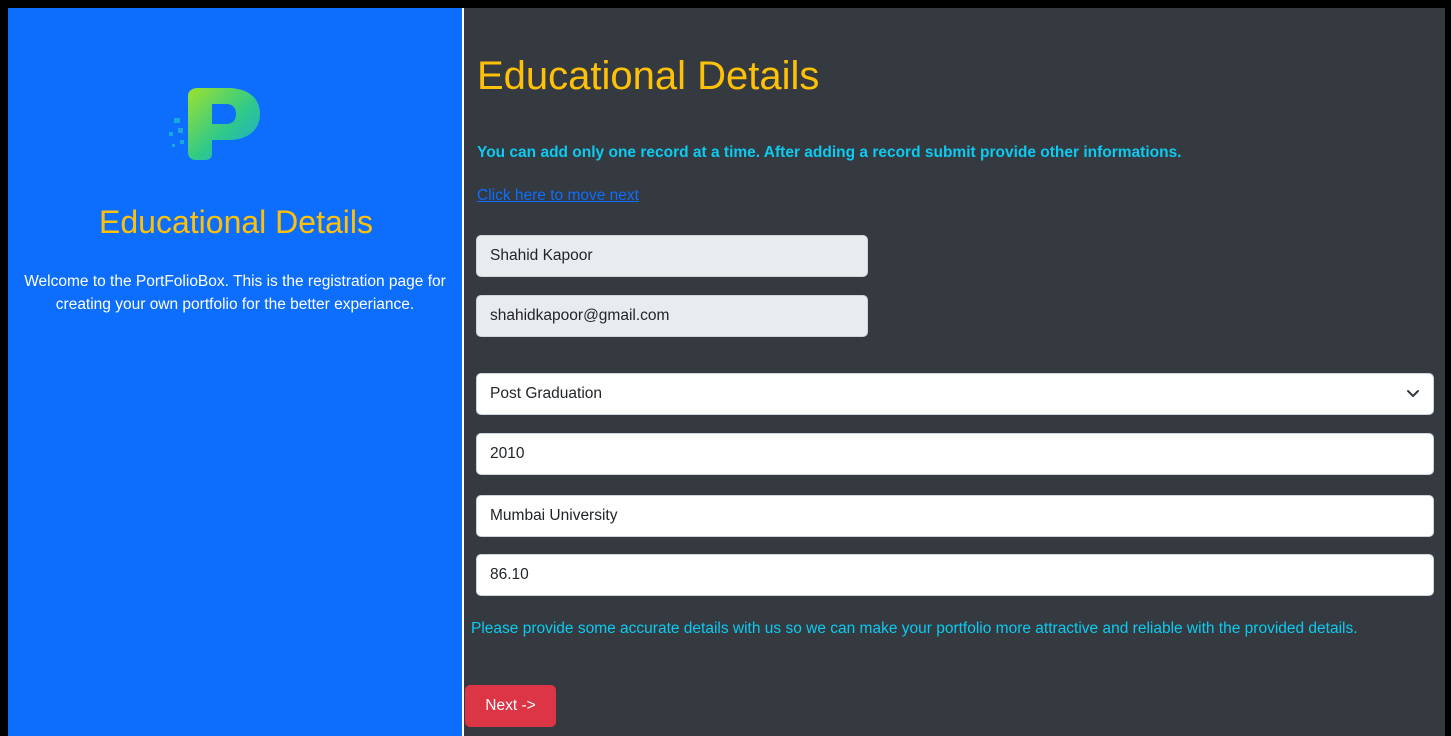  What do you see at coordinates (558, 196) in the screenshot?
I see `move-next-link: Click here to move next` at bounding box center [558, 196].